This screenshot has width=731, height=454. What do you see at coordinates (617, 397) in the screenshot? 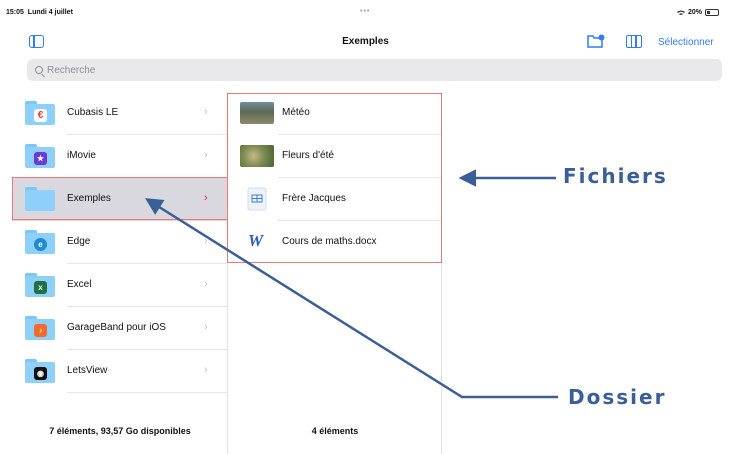
I see `folder-annotation: Dossier` at bounding box center [617, 397].